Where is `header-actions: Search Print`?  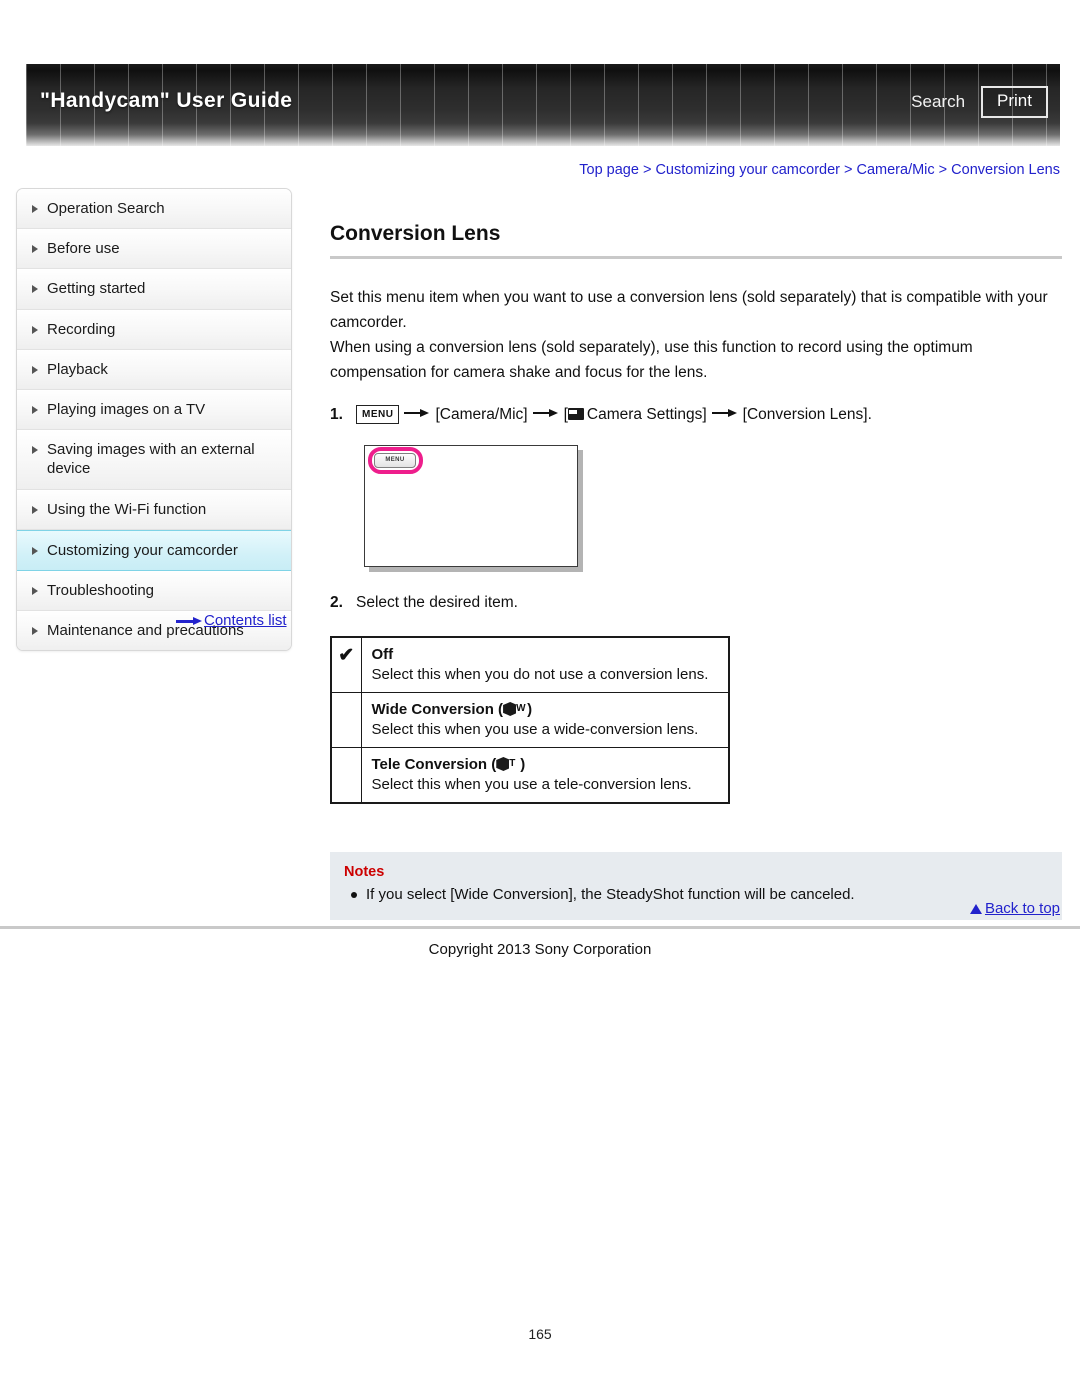 header-actions: Search Print is located at coordinates (978, 102).